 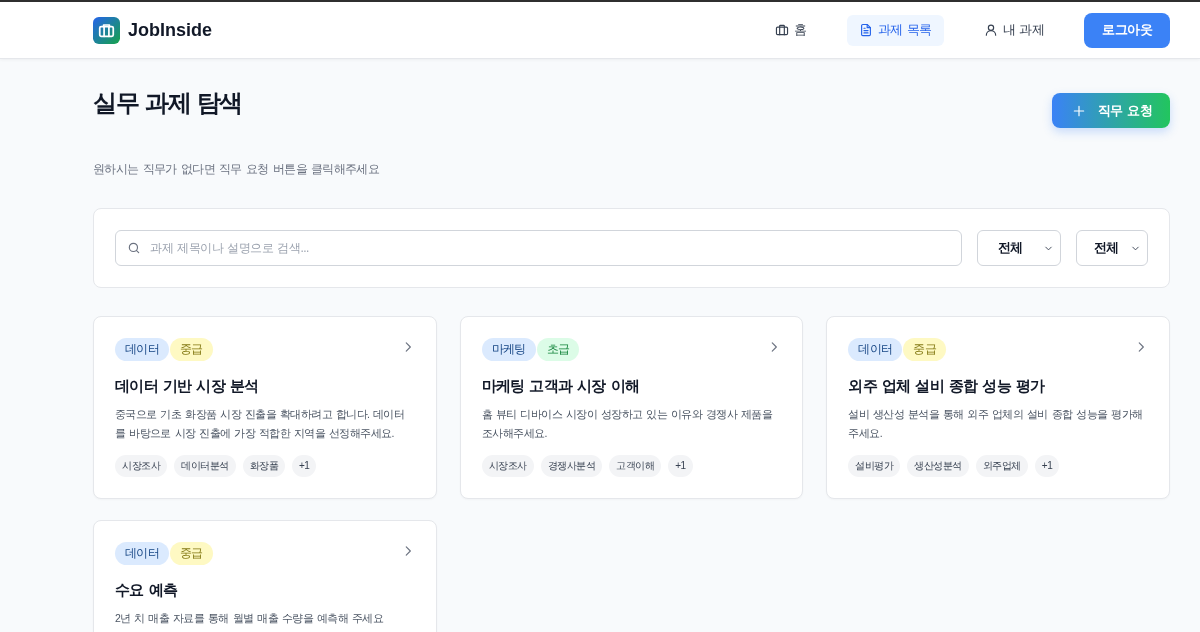 I want to click on card-title: 마케팅 고객과 시장 이해, so click(x=561, y=386).